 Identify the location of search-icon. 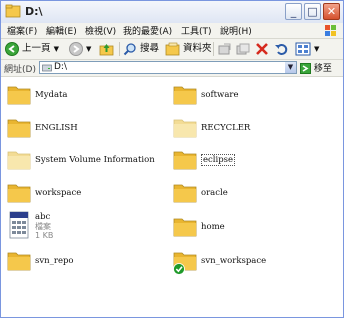
(129, 48).